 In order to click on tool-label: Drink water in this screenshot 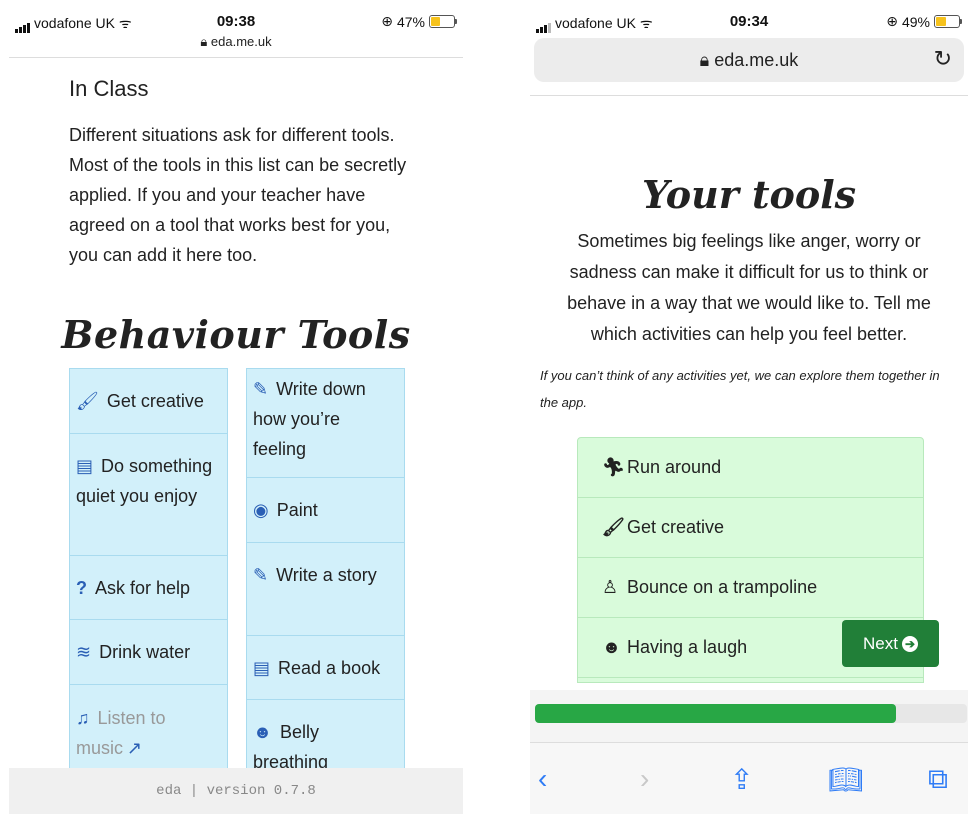, I will do `click(145, 652)`.